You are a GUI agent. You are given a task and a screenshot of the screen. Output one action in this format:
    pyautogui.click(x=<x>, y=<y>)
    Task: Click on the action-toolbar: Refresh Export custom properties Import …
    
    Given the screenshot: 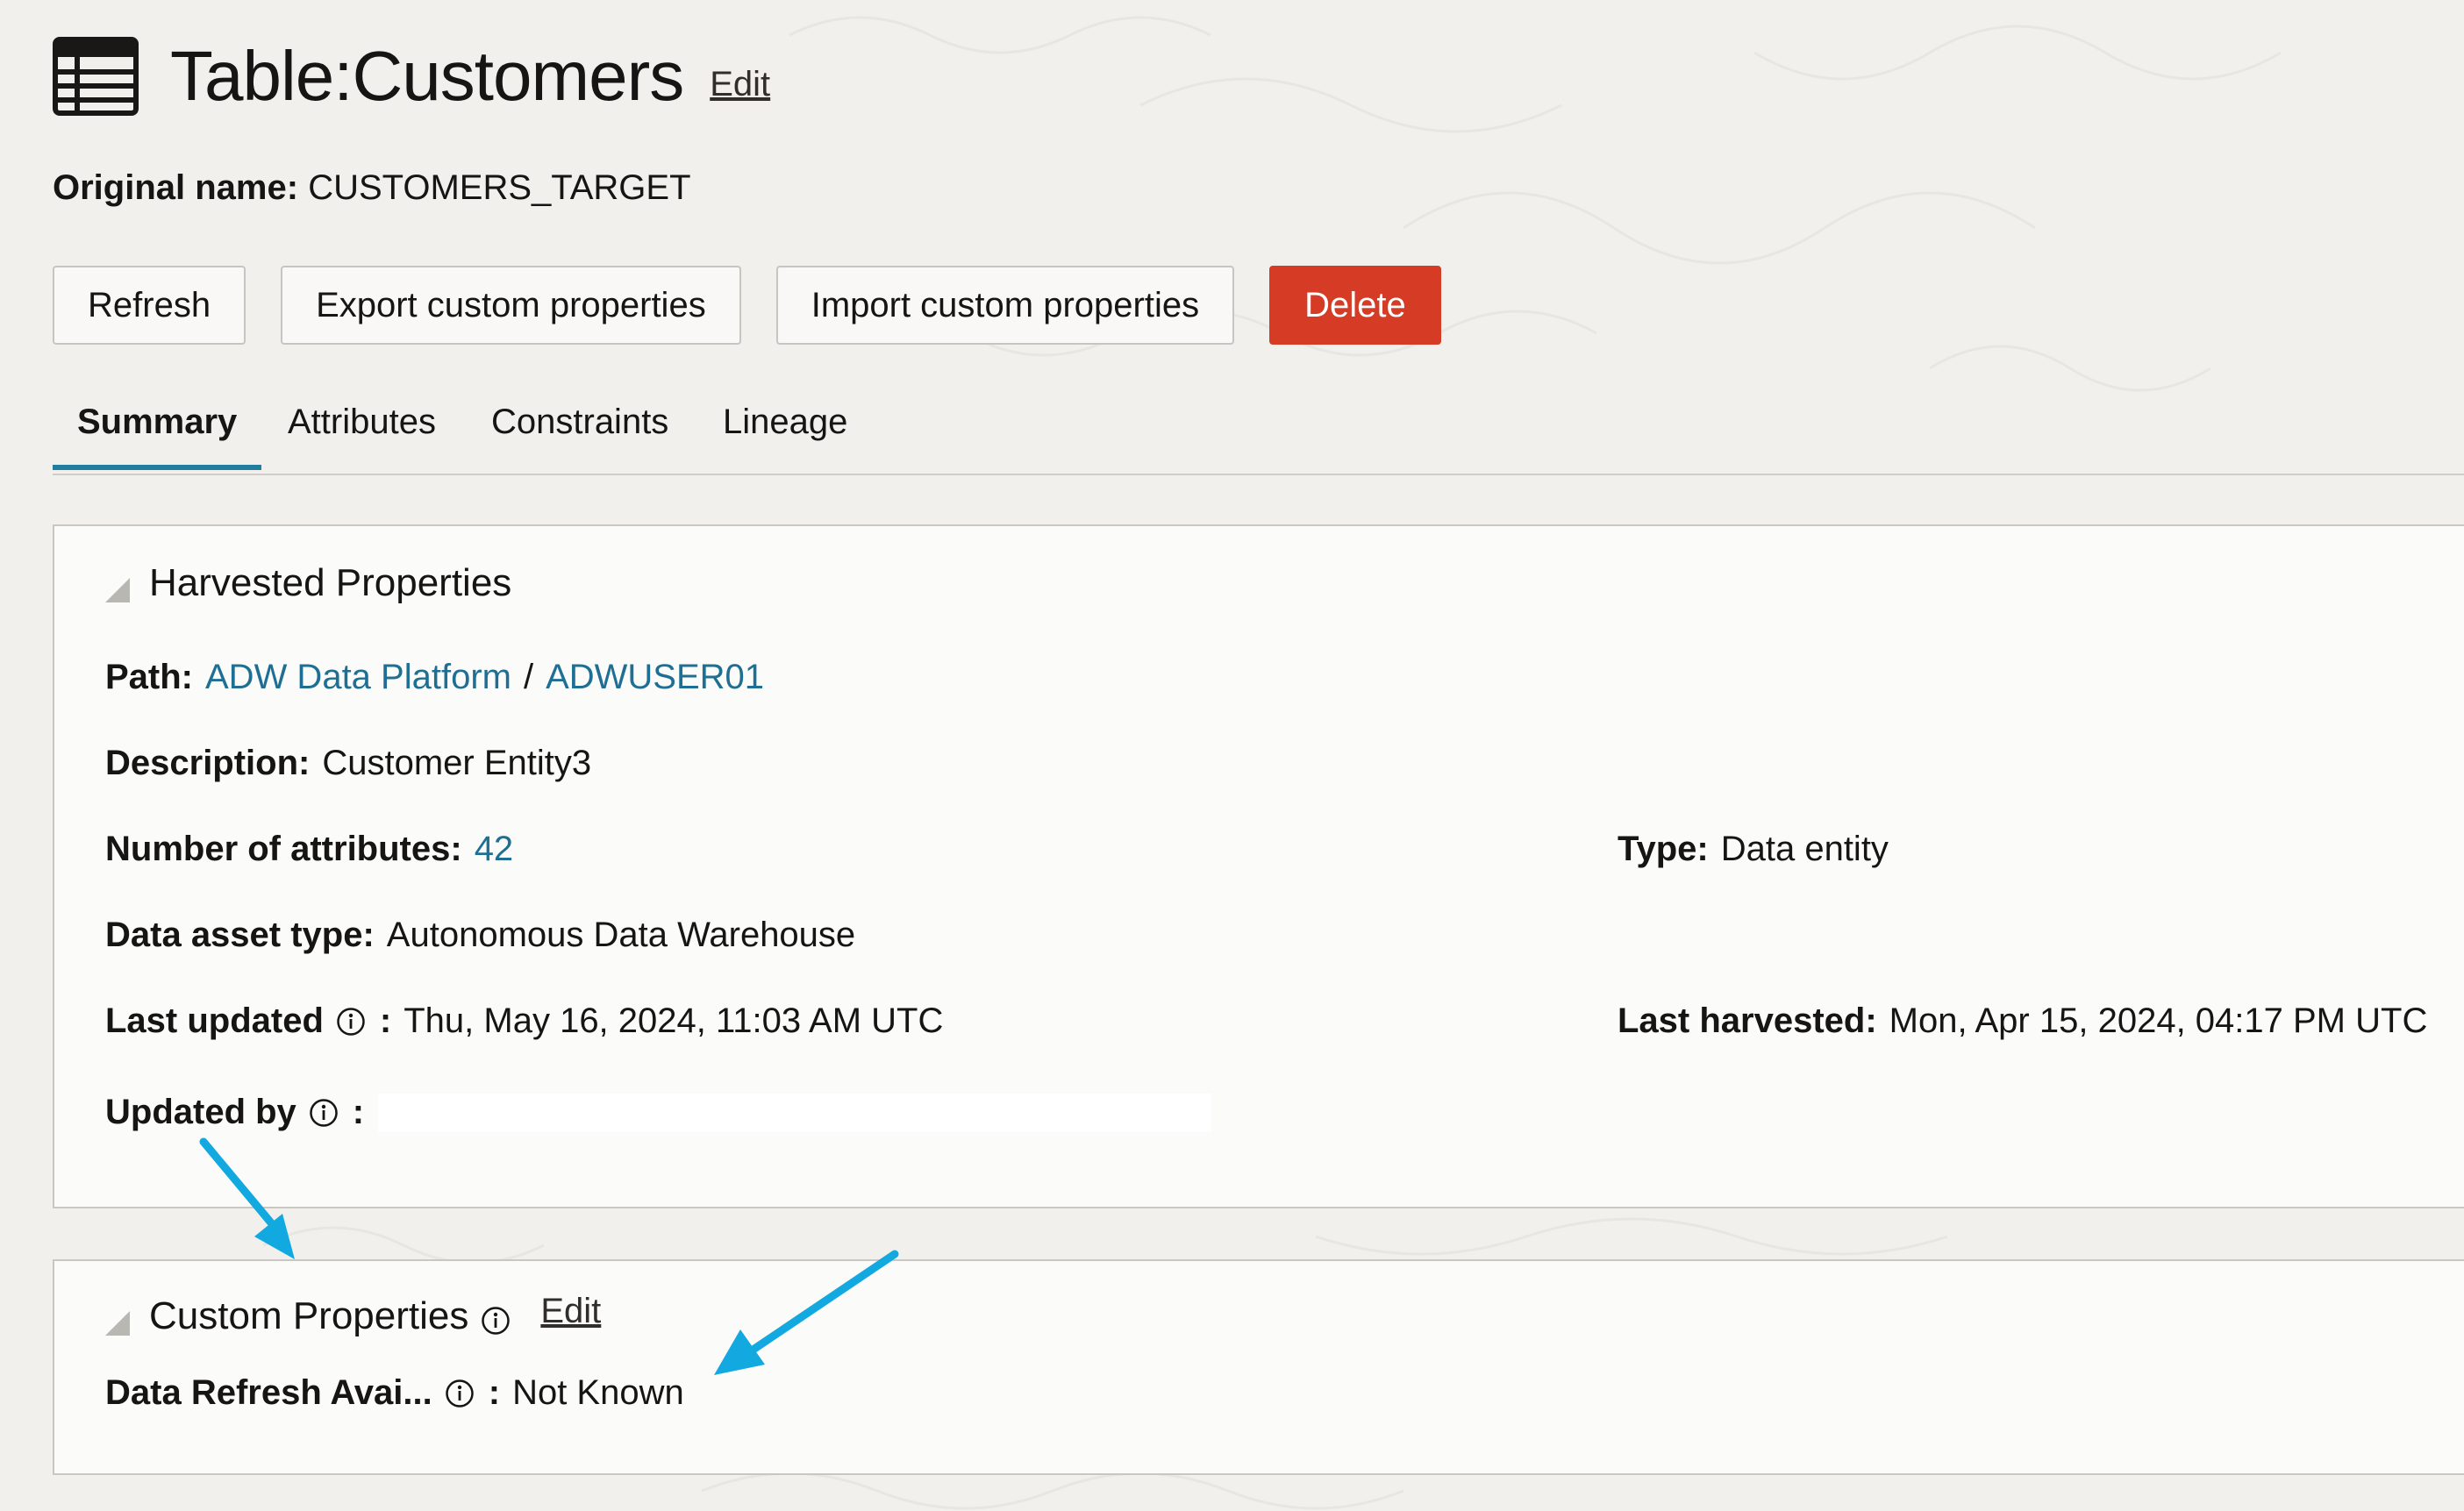 What is the action you would take?
    pyautogui.click(x=764, y=305)
    